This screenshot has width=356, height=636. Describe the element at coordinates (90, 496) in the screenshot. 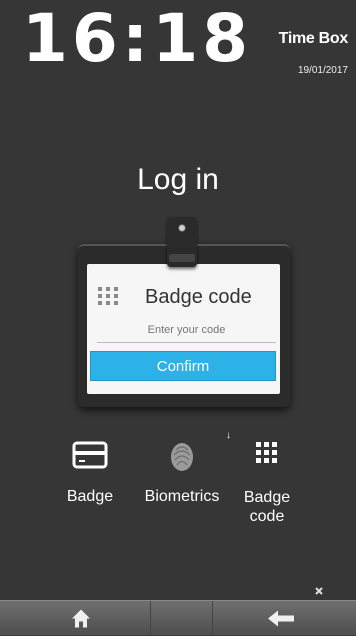

I see `option-badge-label: Badge` at that location.